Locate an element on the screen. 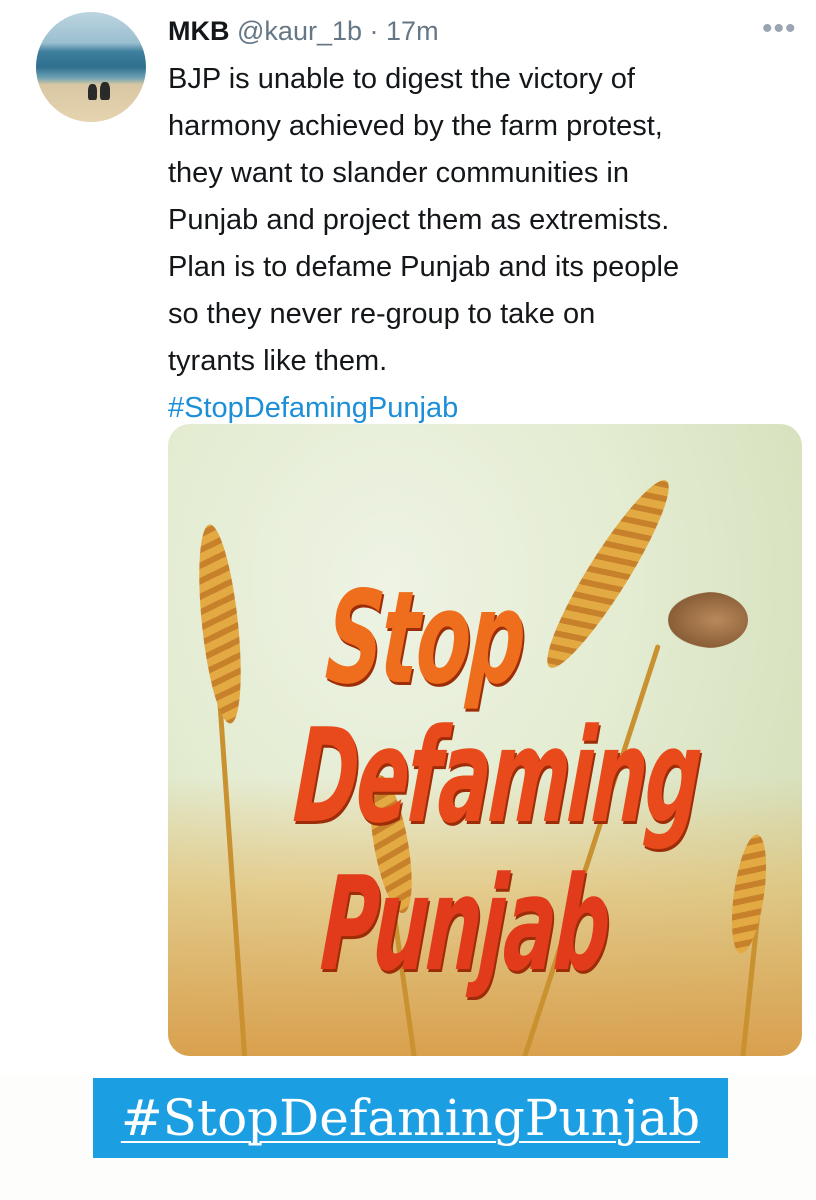  avatar is located at coordinates (91, 67).